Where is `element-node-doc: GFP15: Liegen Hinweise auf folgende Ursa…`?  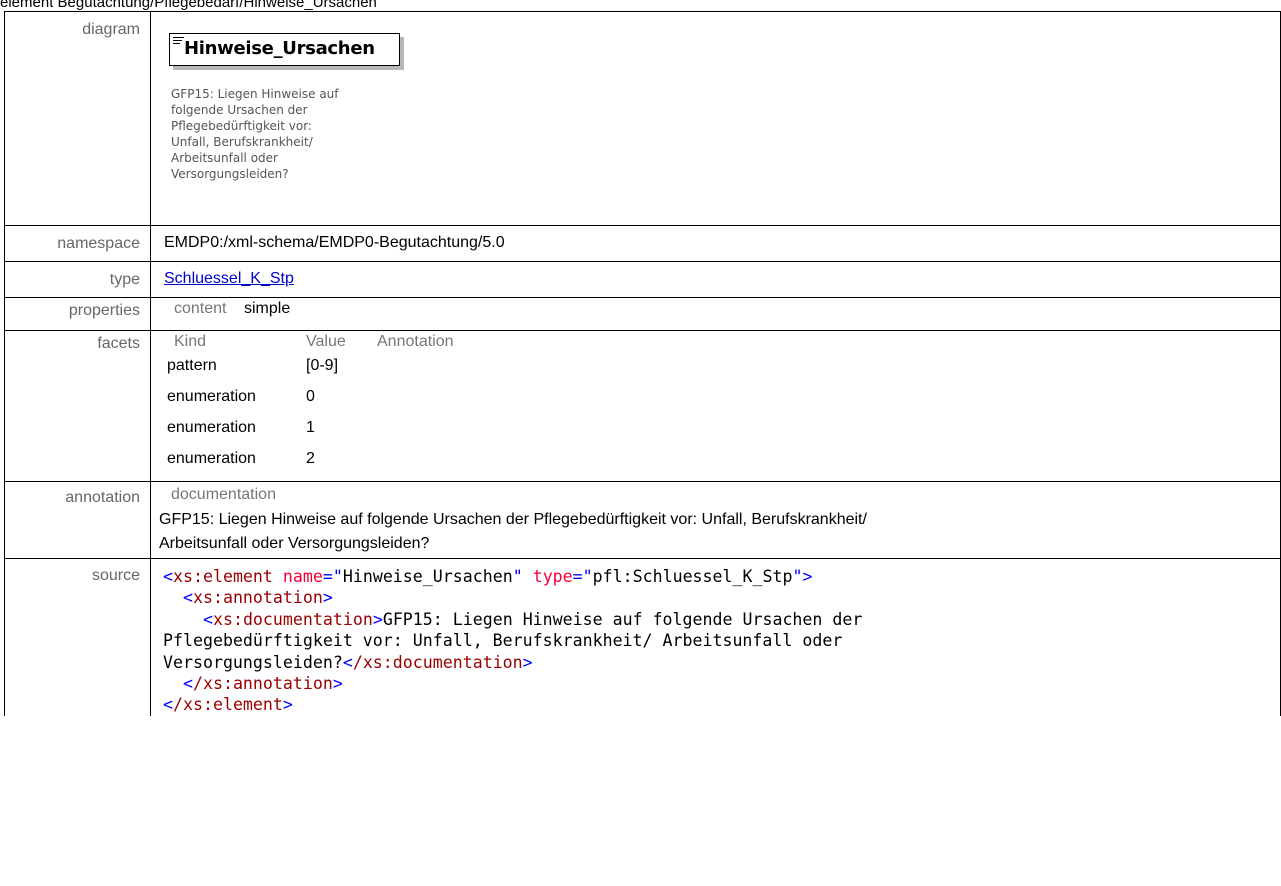
element-node-doc: GFP15: Liegen Hinweise auf folgende Ursa… is located at coordinates (255, 134).